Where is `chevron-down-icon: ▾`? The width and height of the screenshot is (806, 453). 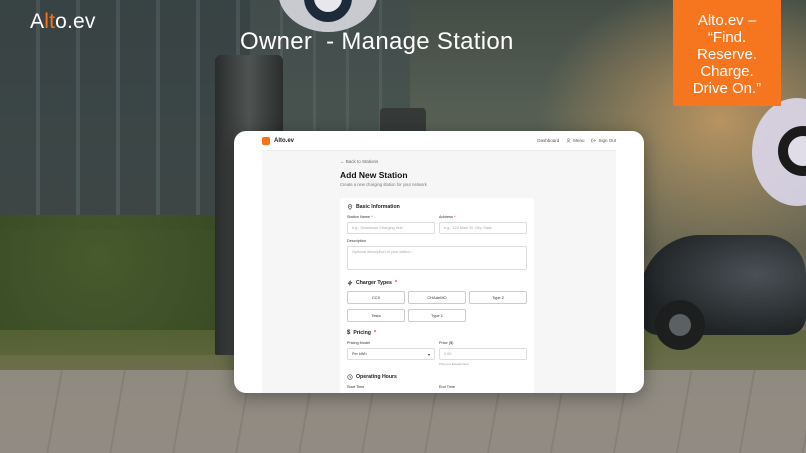 chevron-down-icon: ▾ is located at coordinates (428, 354).